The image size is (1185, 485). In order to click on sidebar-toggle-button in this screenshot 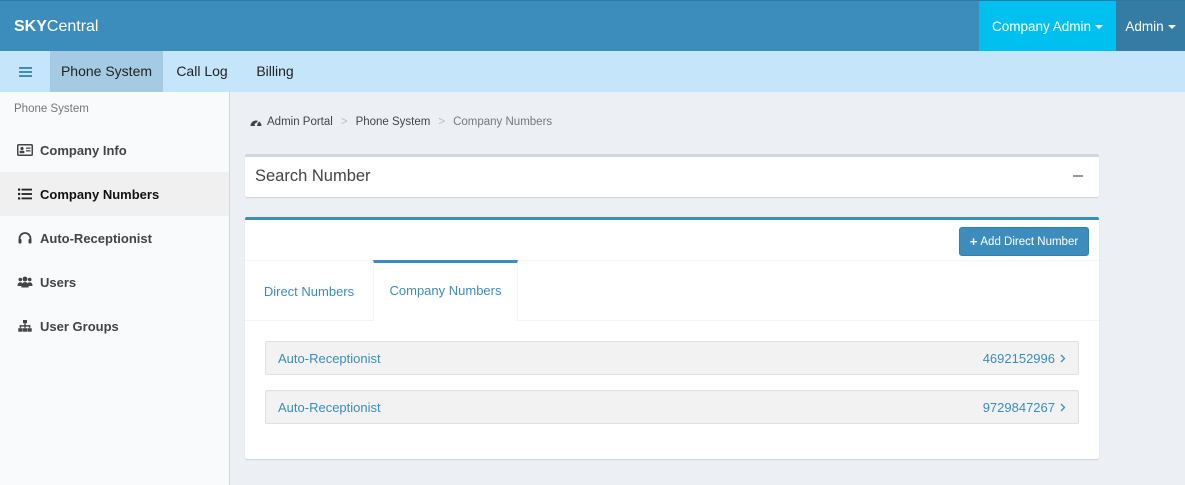, I will do `click(25, 71)`.